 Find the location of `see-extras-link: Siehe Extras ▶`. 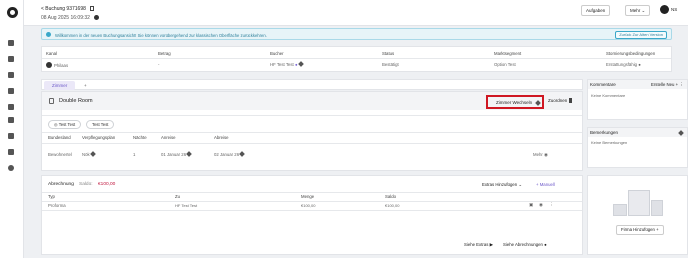

see-extras-link: Siehe Extras ▶ is located at coordinates (478, 245).